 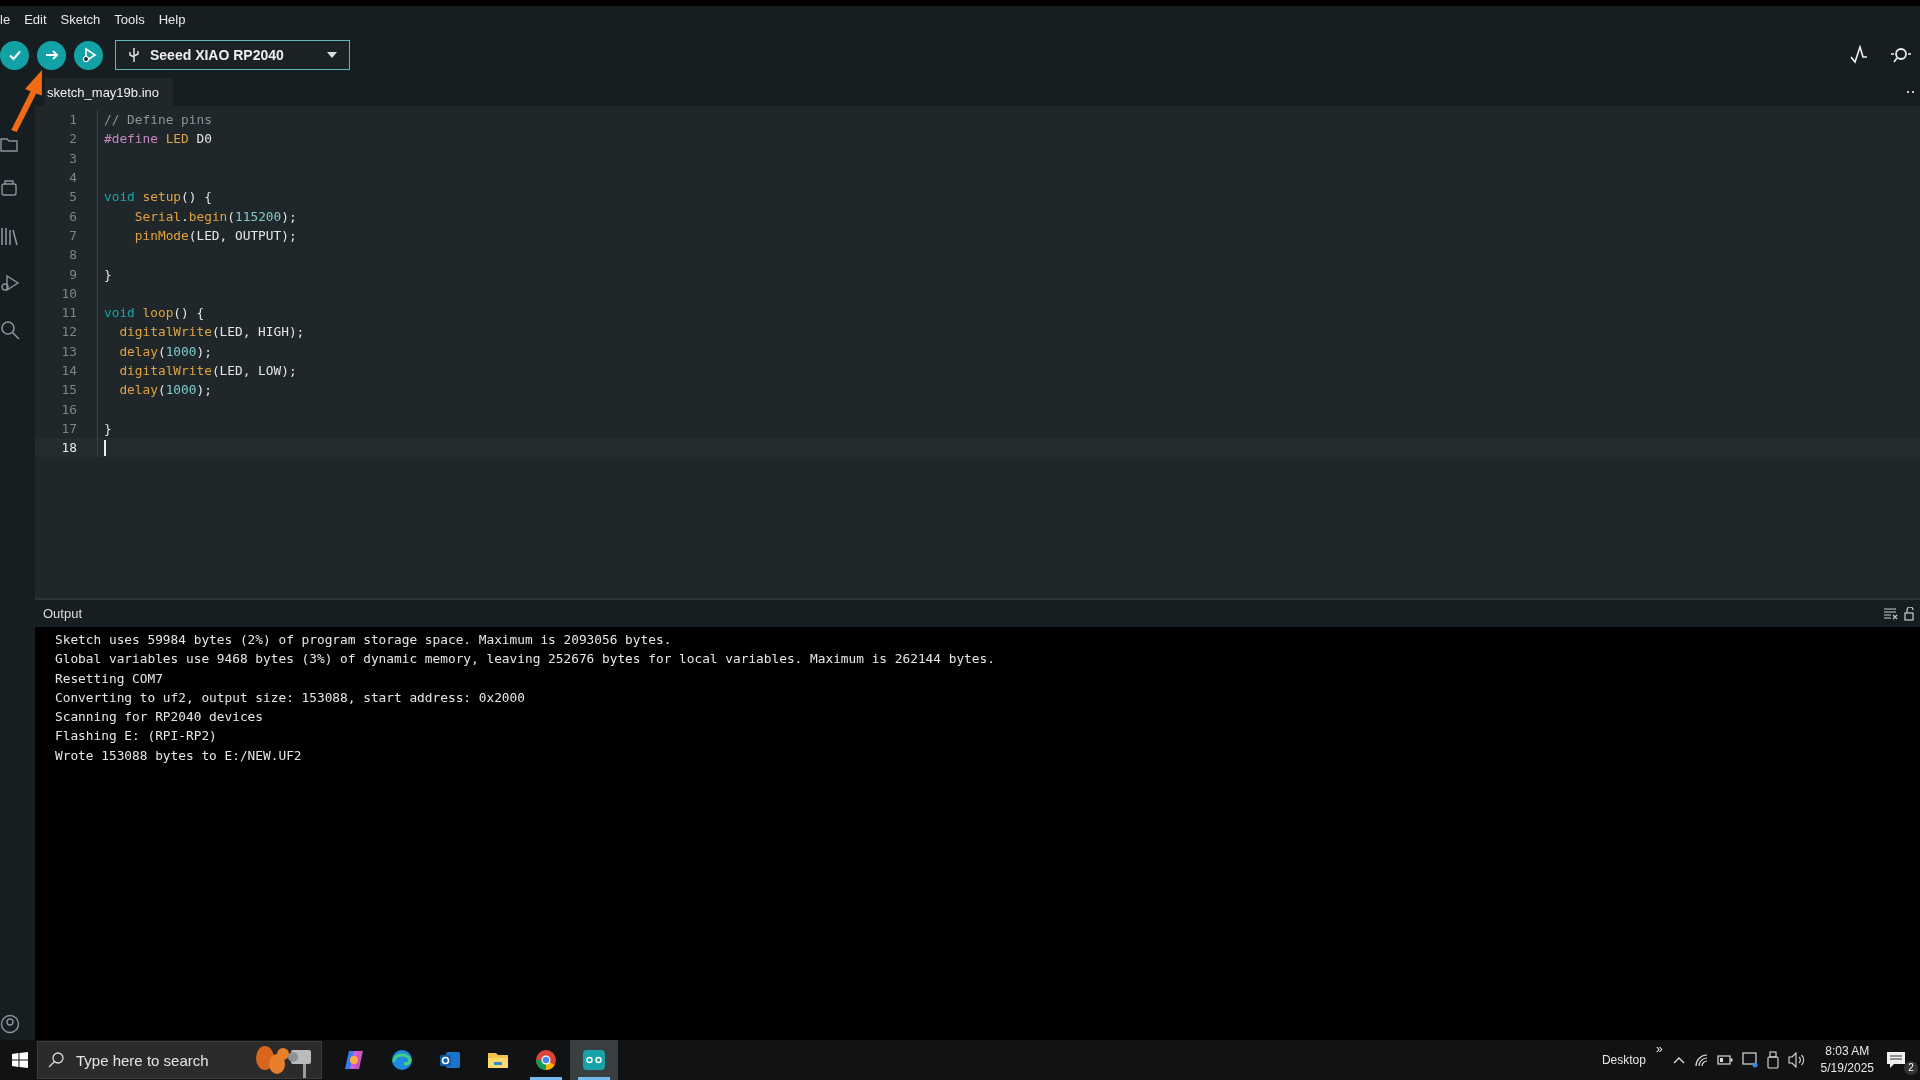 What do you see at coordinates (525, 659) in the screenshot?
I see `output-line: Global variables use 9468 bytes (3%) of dynamic memory, leaving 252676 bytes for local variables. Maximum is 262144 bytes.` at bounding box center [525, 659].